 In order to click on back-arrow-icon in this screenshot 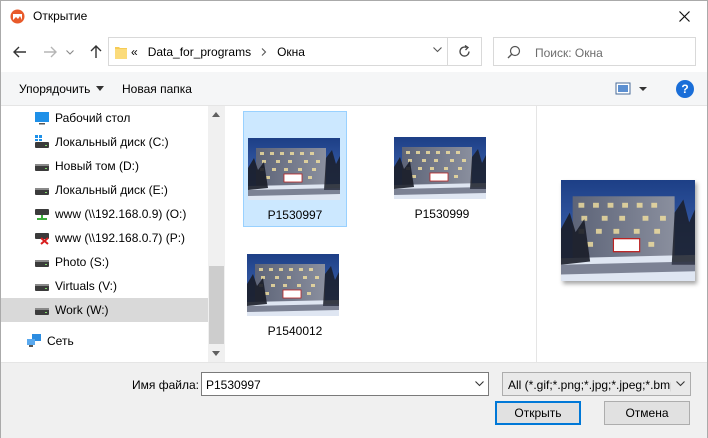, I will do `click(19, 52)`.